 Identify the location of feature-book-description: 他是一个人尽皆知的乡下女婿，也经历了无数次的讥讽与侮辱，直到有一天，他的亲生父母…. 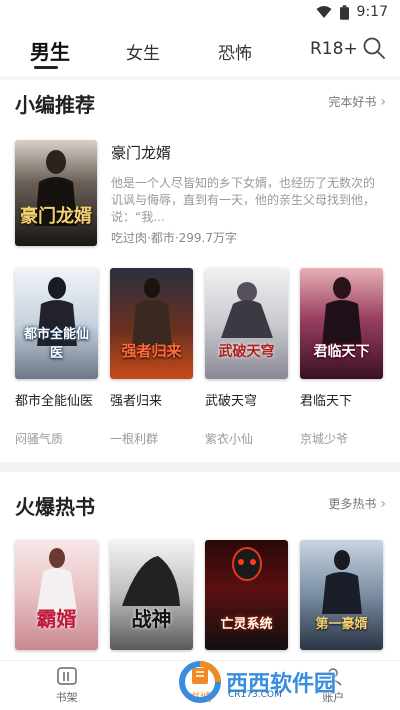
(243, 200).